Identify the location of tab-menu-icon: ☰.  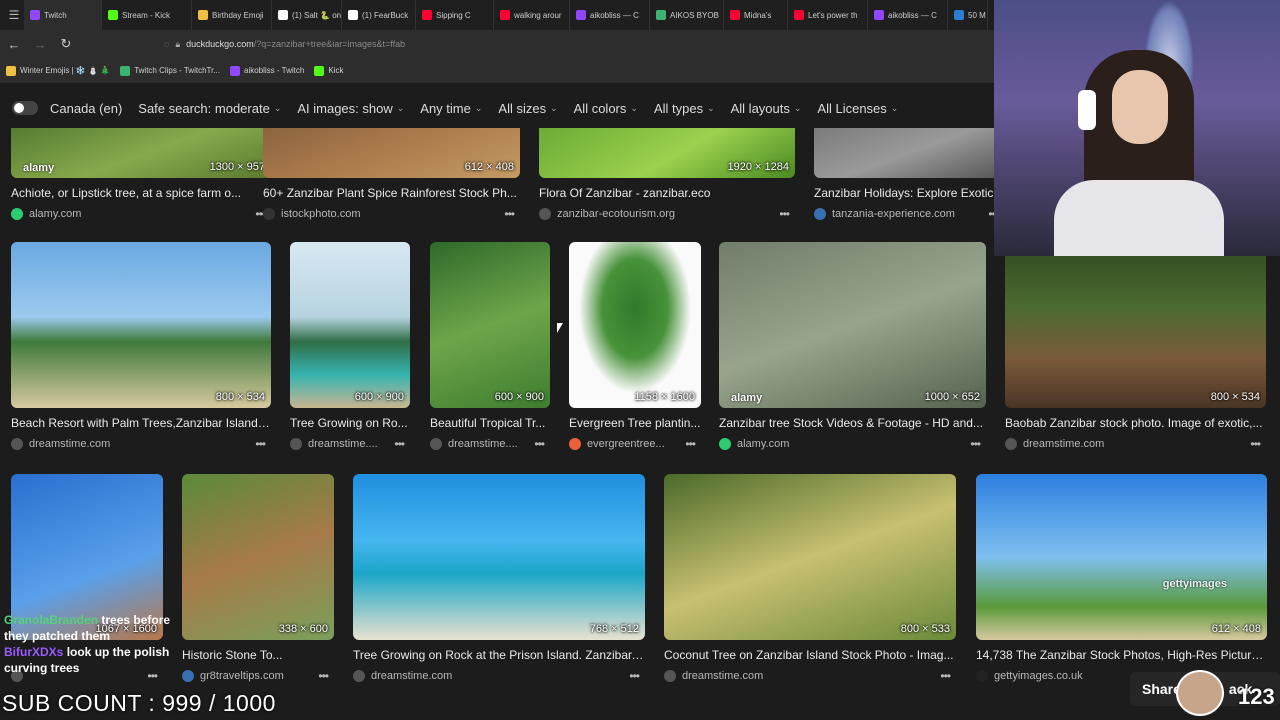
(14, 15).